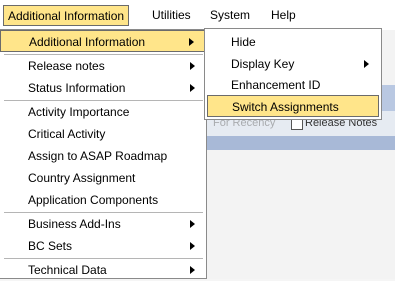 Image resolution: width=395 pixels, height=281 pixels. Describe the element at coordinates (171, 15) in the screenshot. I see `menu-utilities: Utilities` at that location.